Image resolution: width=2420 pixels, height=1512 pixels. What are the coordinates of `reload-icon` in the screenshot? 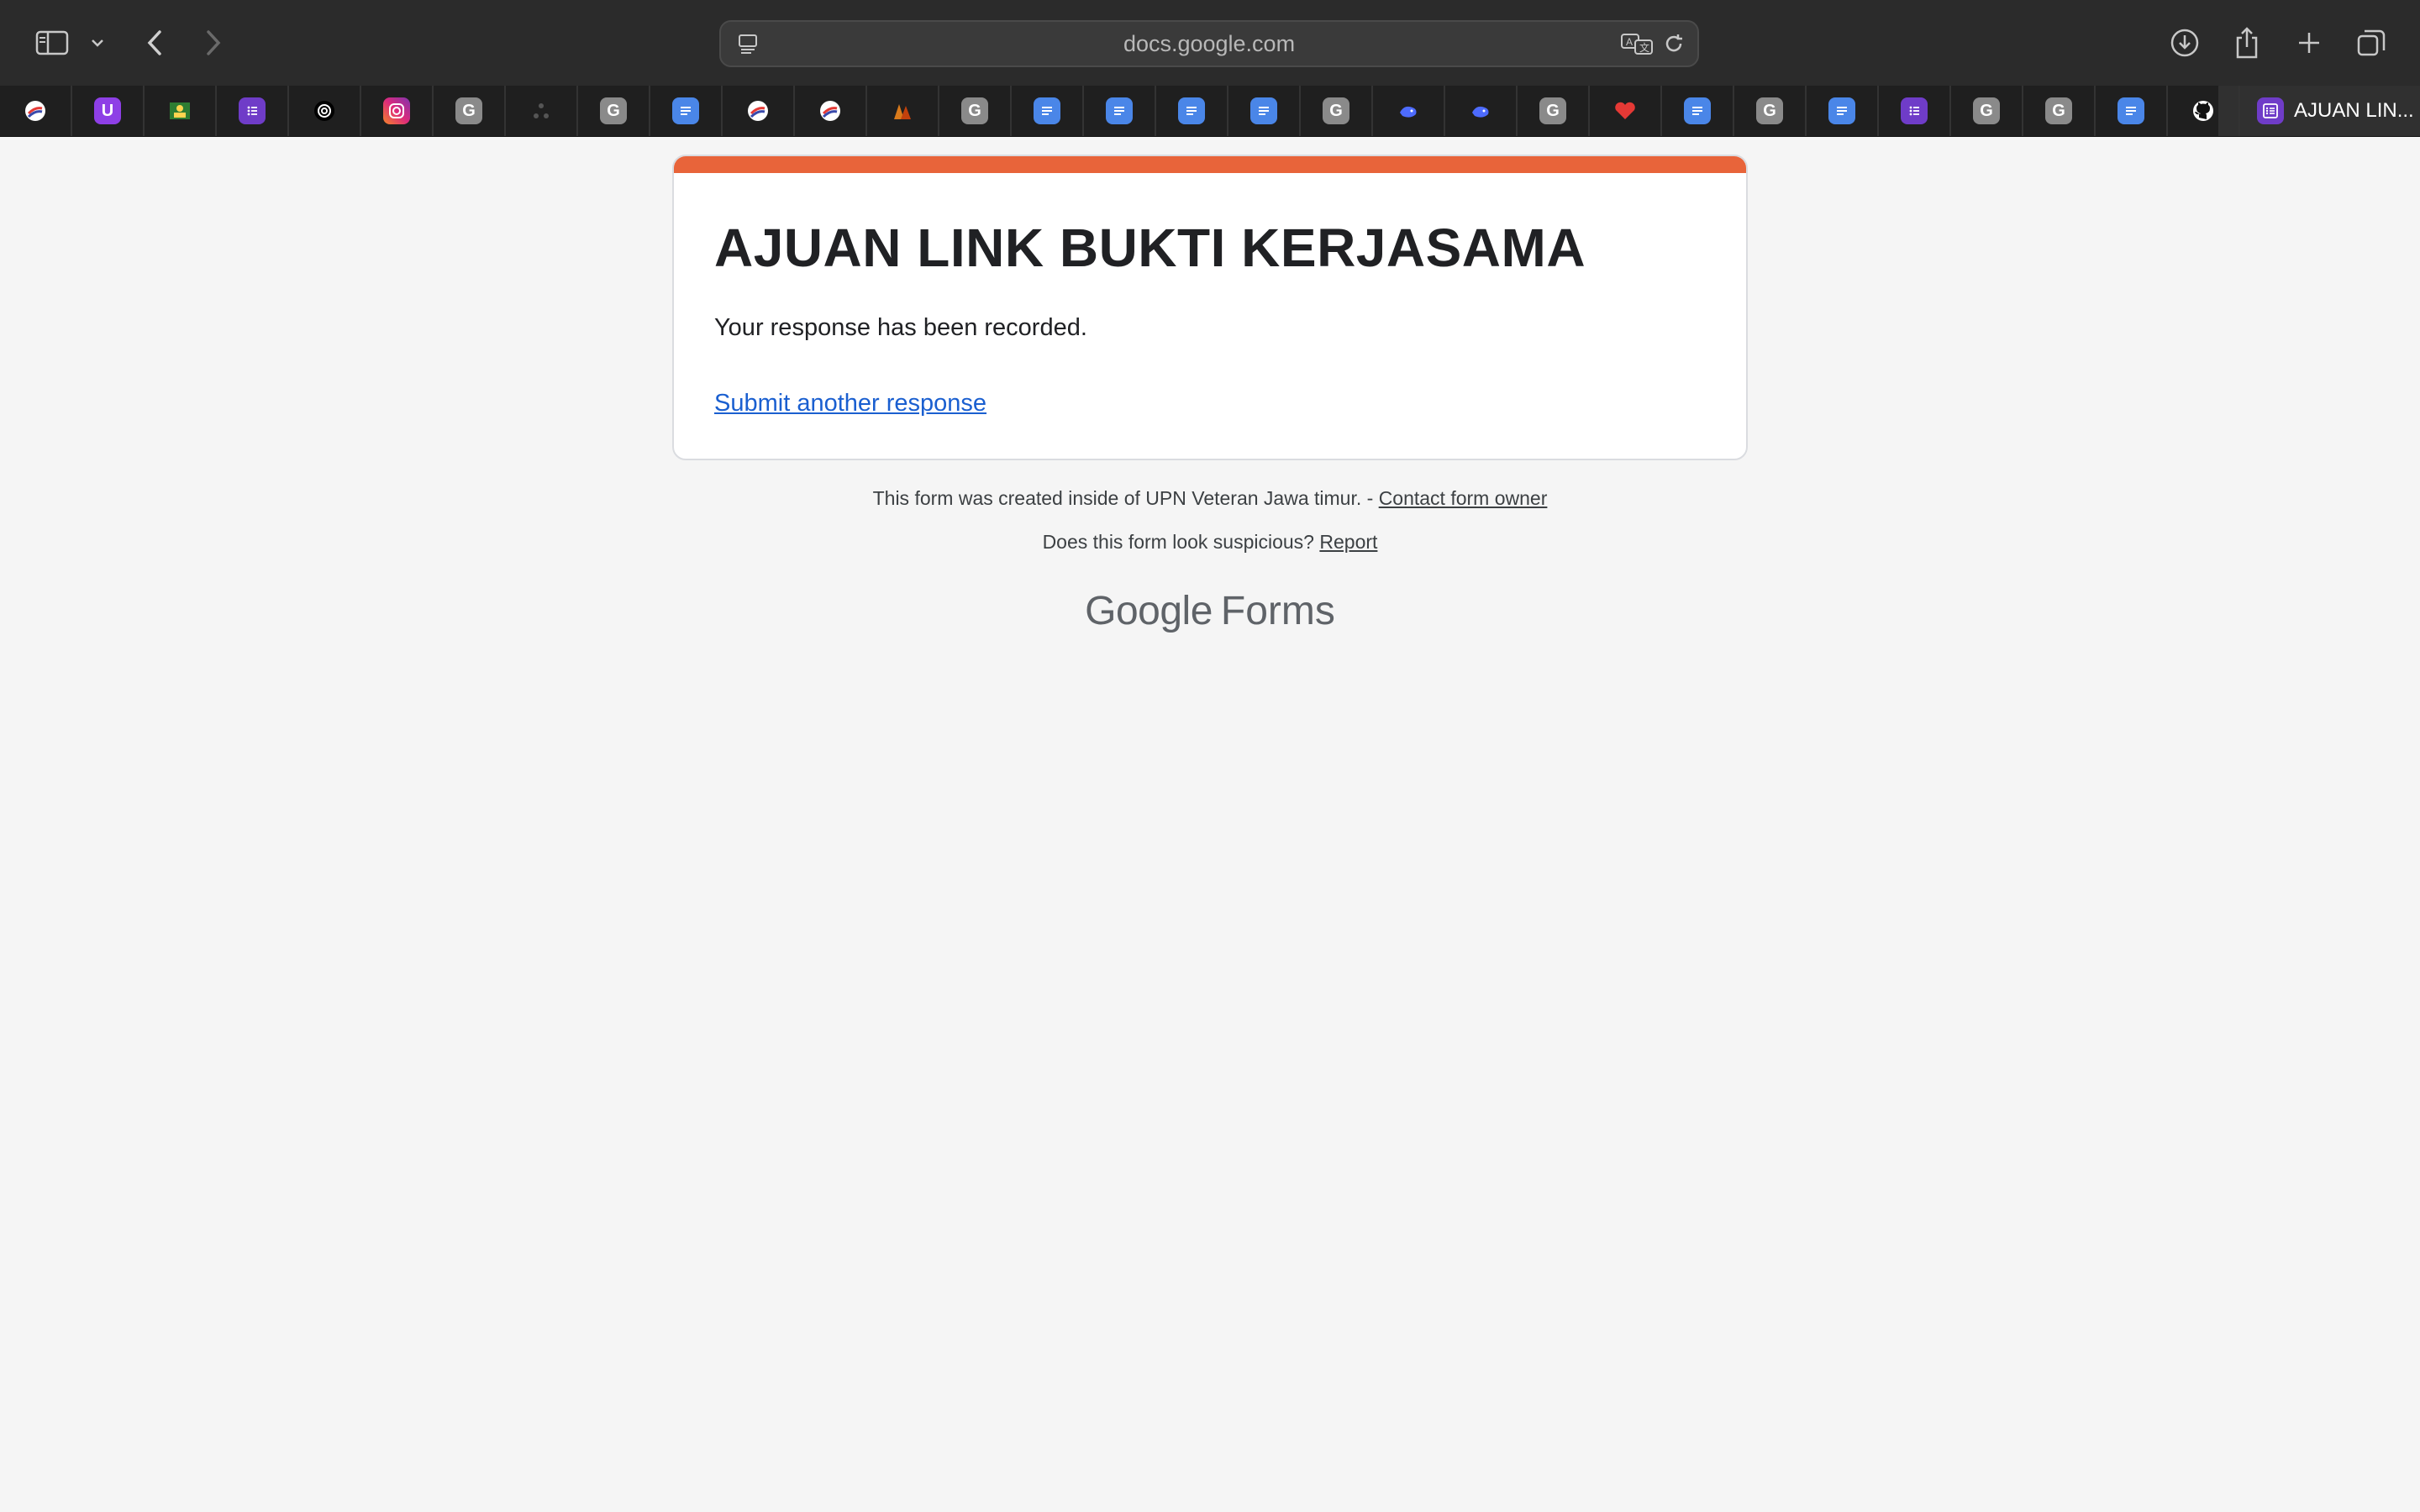 It's located at (1674, 44).